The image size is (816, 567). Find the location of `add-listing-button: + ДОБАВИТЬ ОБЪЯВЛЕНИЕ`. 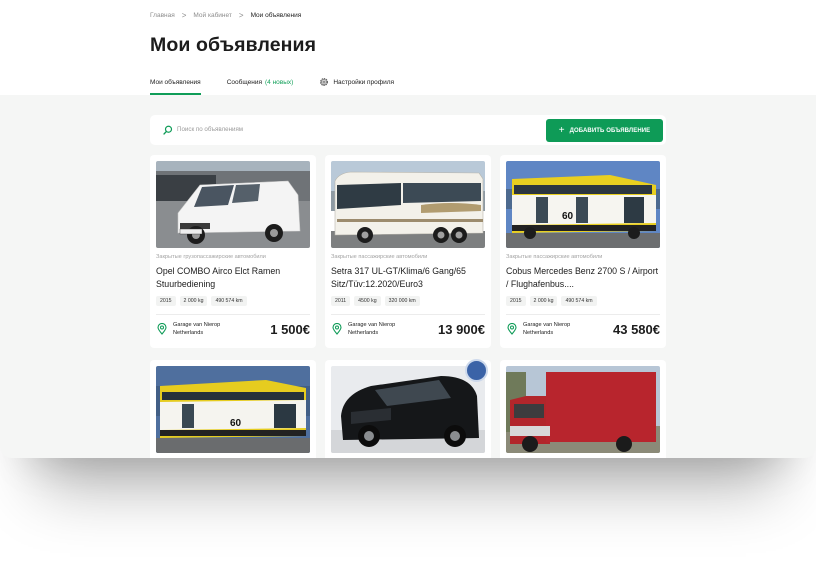

add-listing-button: + ДОБАВИТЬ ОБЪЯВЛЕНИЕ is located at coordinates (604, 130).